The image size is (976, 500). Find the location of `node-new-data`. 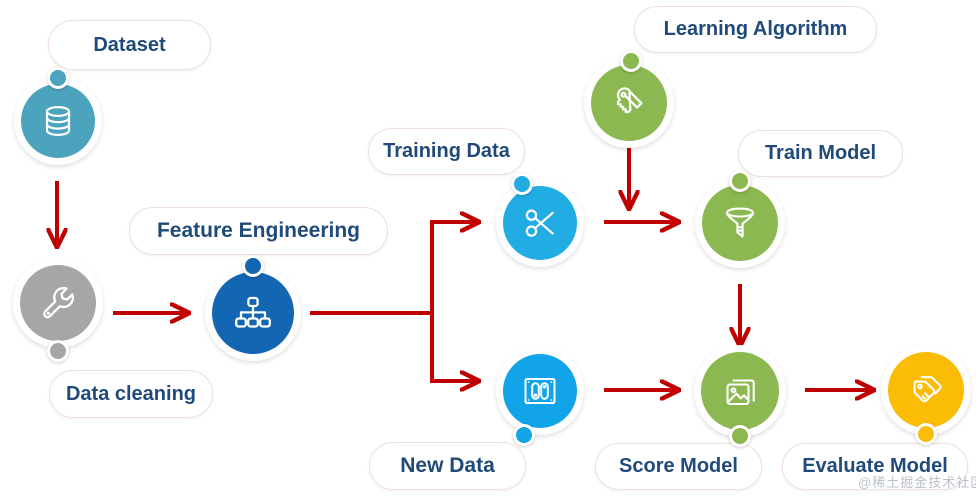

node-new-data is located at coordinates (540, 396).